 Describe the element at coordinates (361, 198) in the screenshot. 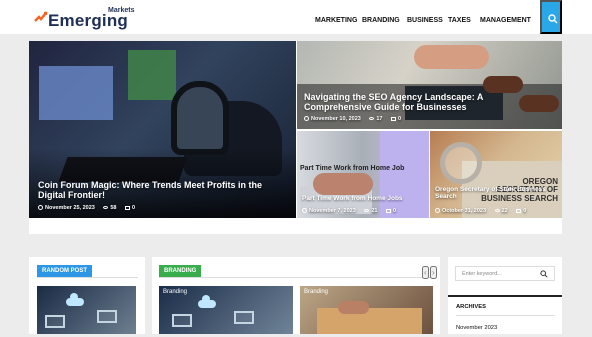

I see `hero-part-time-title: Part Time Work from Home Jobs` at that location.